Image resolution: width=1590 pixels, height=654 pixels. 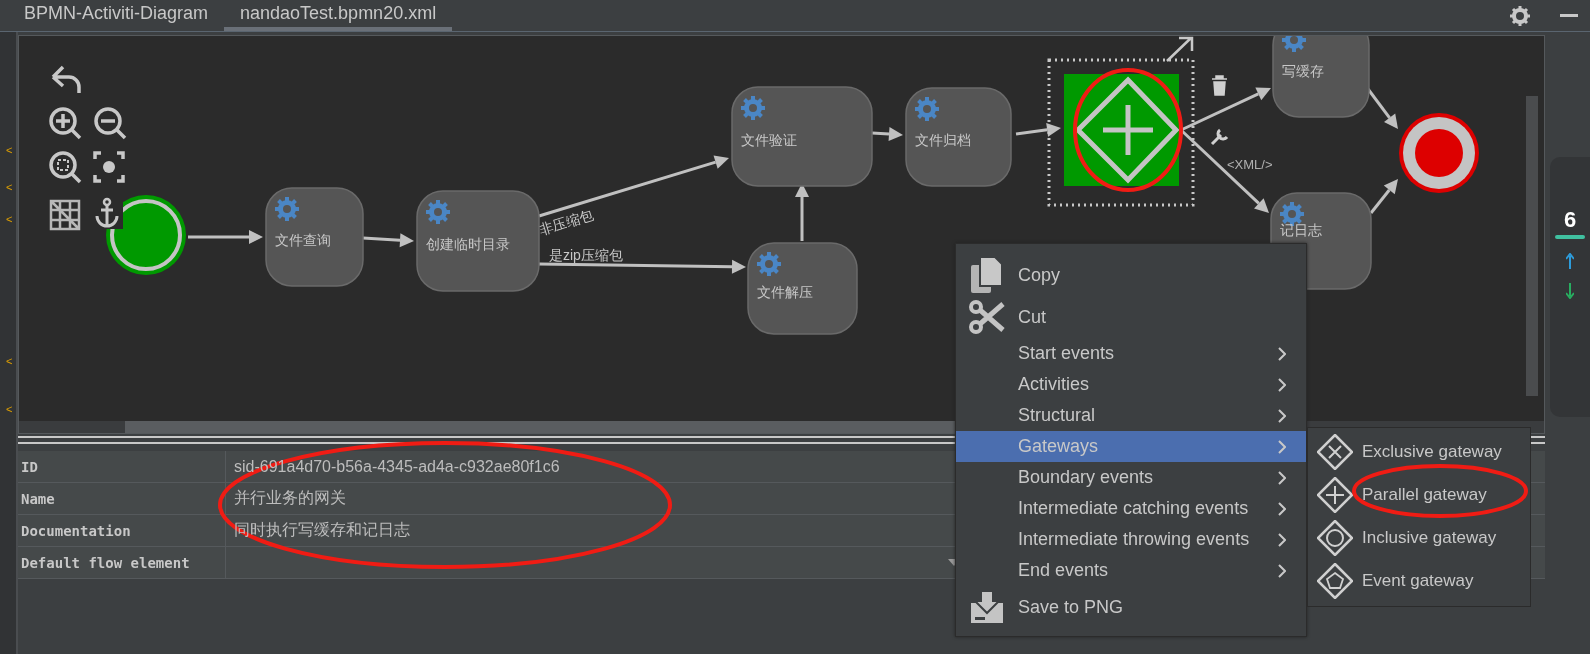 What do you see at coordinates (1335, 537) in the screenshot?
I see `inclusive-gateway-icon` at bounding box center [1335, 537].